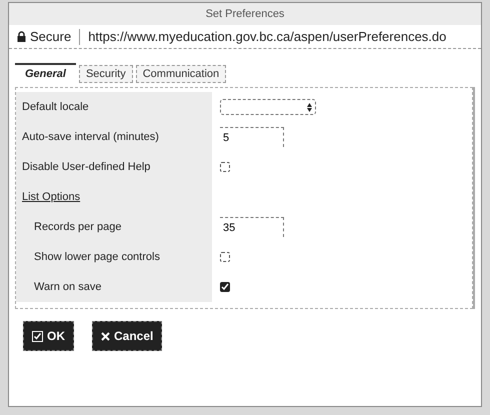 The image size is (490, 415). Describe the element at coordinates (105, 336) in the screenshot. I see `close-icon` at that location.